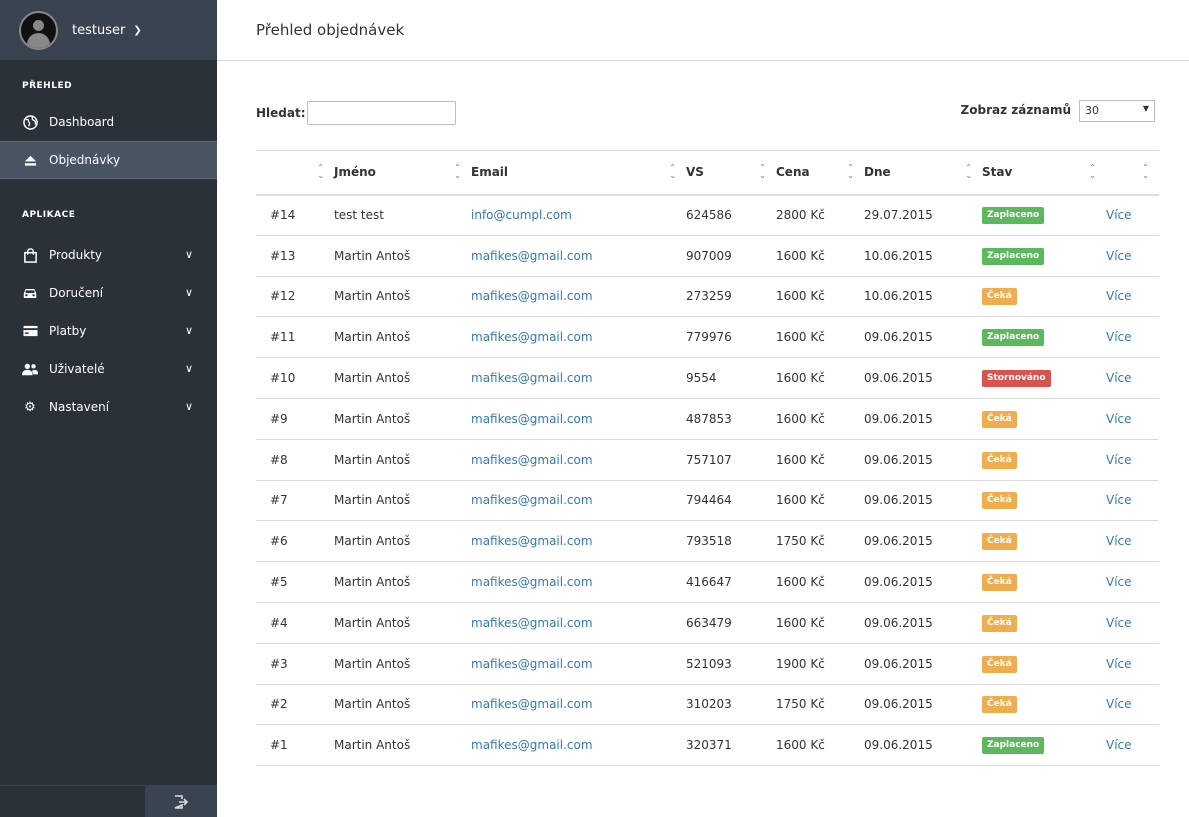  Describe the element at coordinates (30, 331) in the screenshot. I see `credit-card-icon` at that location.